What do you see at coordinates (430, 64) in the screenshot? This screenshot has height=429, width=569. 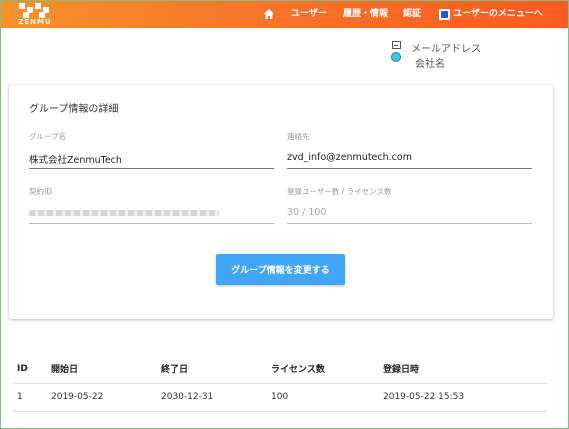 I see `user-company: 会社名` at bounding box center [430, 64].